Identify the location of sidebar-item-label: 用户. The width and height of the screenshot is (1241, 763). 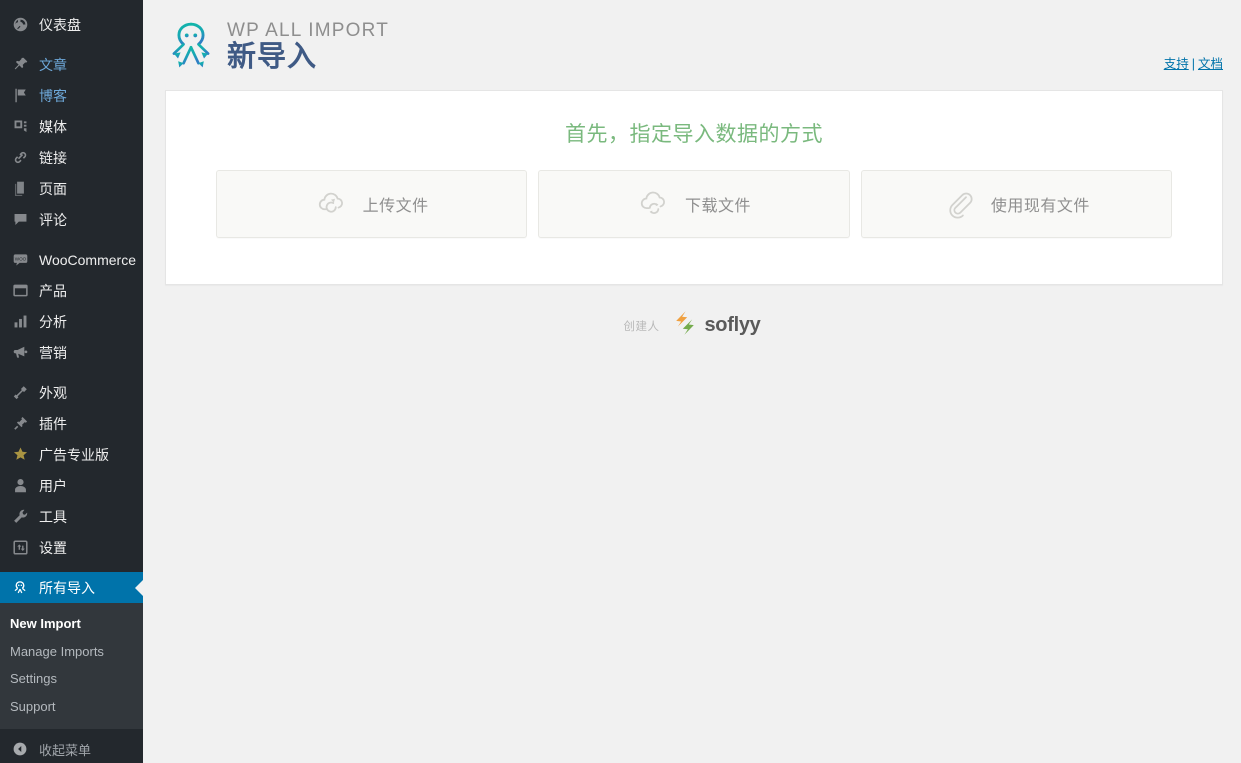
(53, 485).